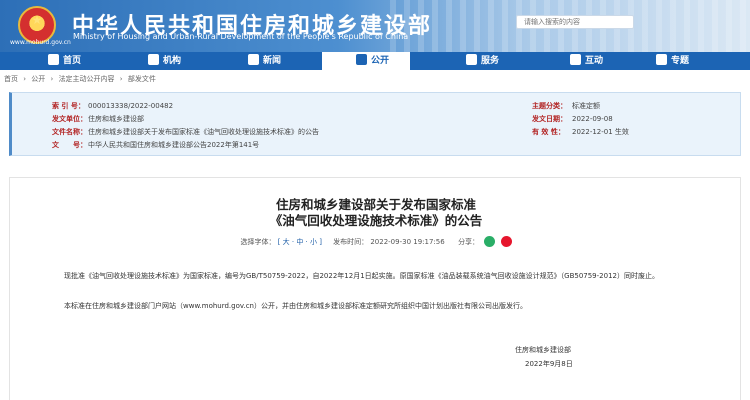 This screenshot has width=750, height=400. Describe the element at coordinates (153, 59) in the screenshot. I see `building-icon` at that location.